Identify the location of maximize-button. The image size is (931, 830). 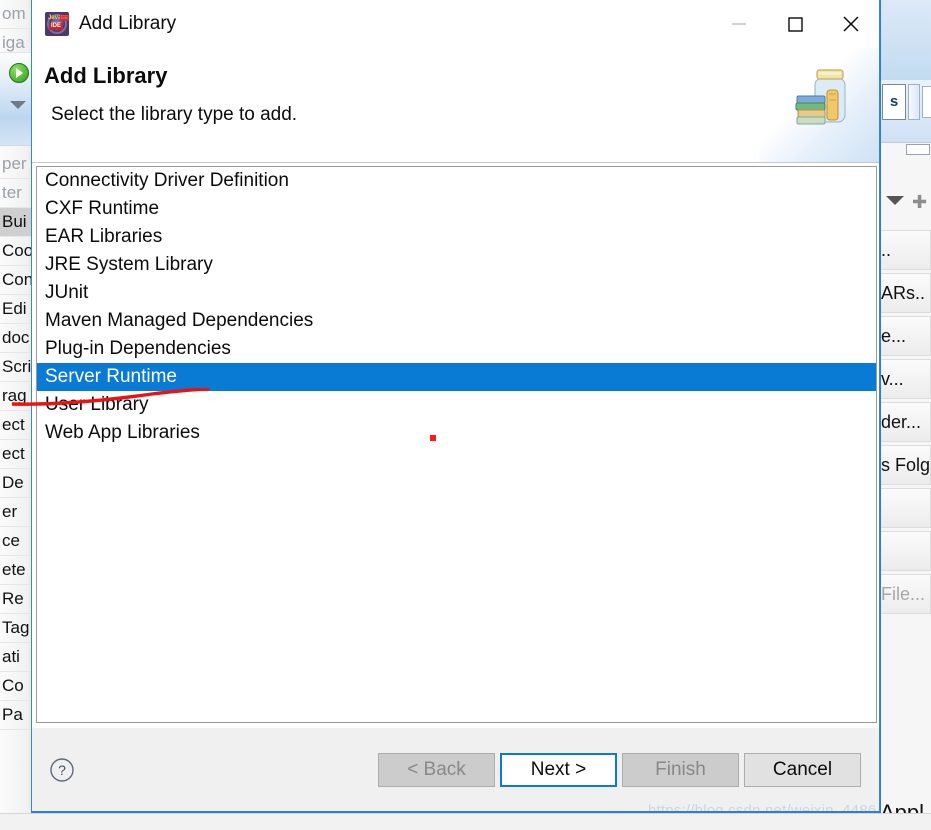
(795, 24).